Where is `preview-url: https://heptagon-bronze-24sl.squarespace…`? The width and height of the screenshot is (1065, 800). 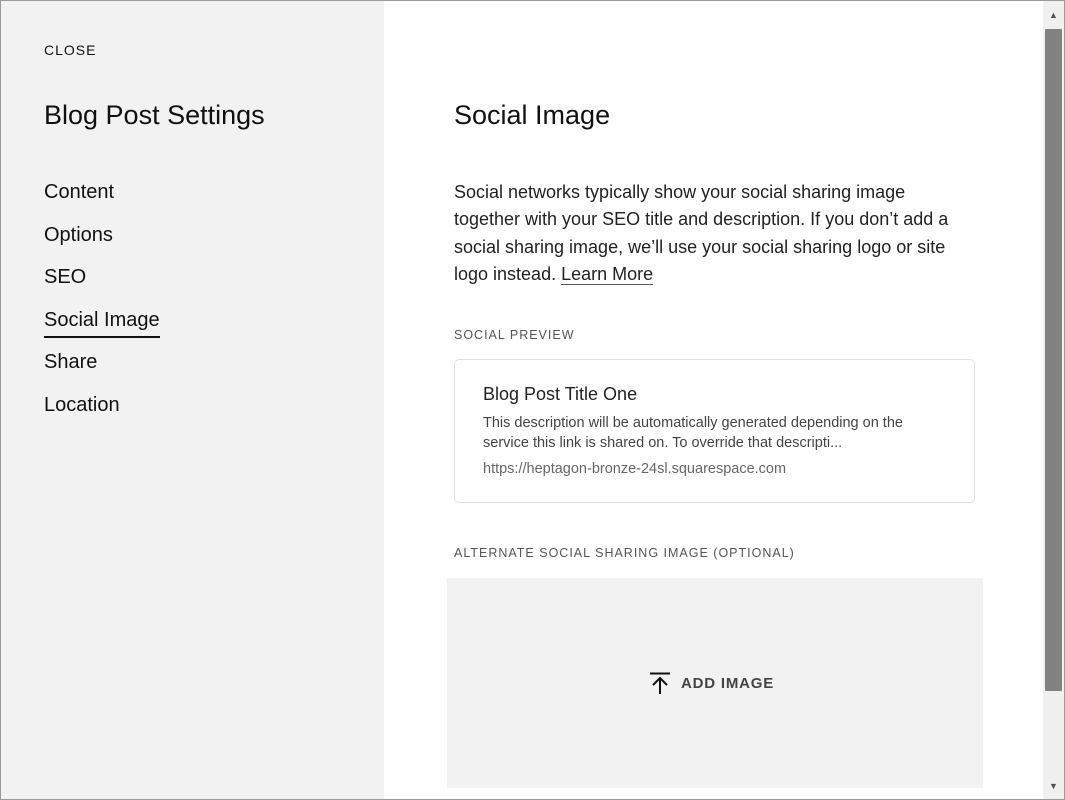 preview-url: https://heptagon-bronze-24sl.squarespace… is located at coordinates (635, 469).